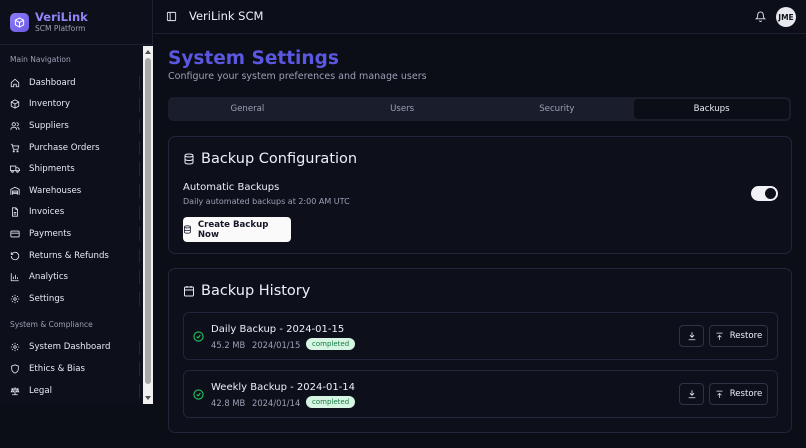 The image size is (806, 448). I want to click on top-header: VeriLink SCM JME, so click(480, 17).